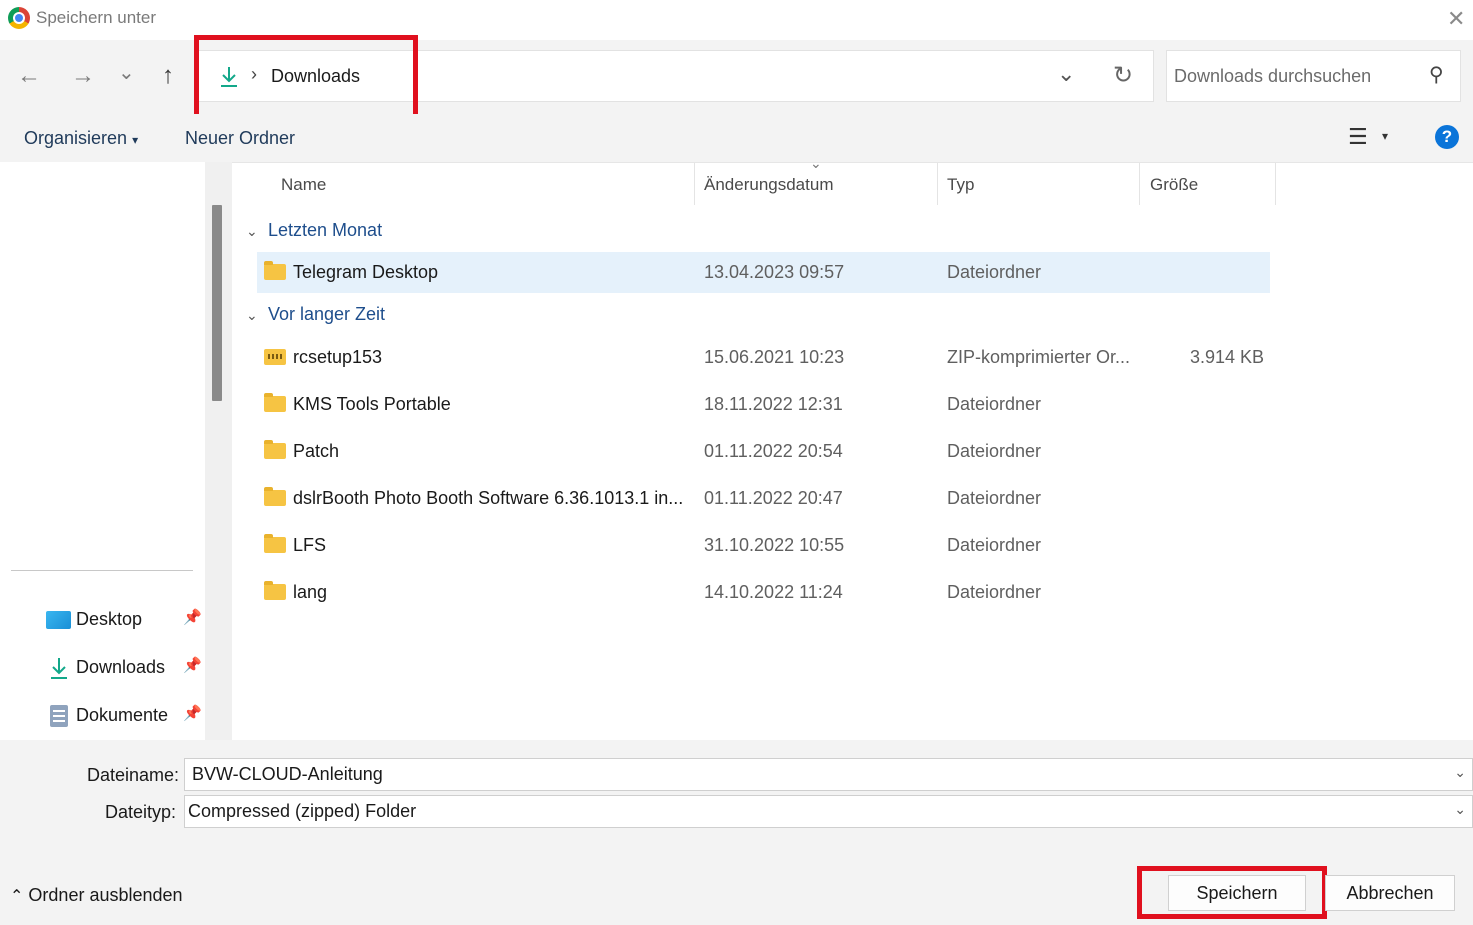 The width and height of the screenshot is (1473, 925). I want to click on filename-input: BVW-CLOUD-Anleitung ⌄, so click(828, 774).